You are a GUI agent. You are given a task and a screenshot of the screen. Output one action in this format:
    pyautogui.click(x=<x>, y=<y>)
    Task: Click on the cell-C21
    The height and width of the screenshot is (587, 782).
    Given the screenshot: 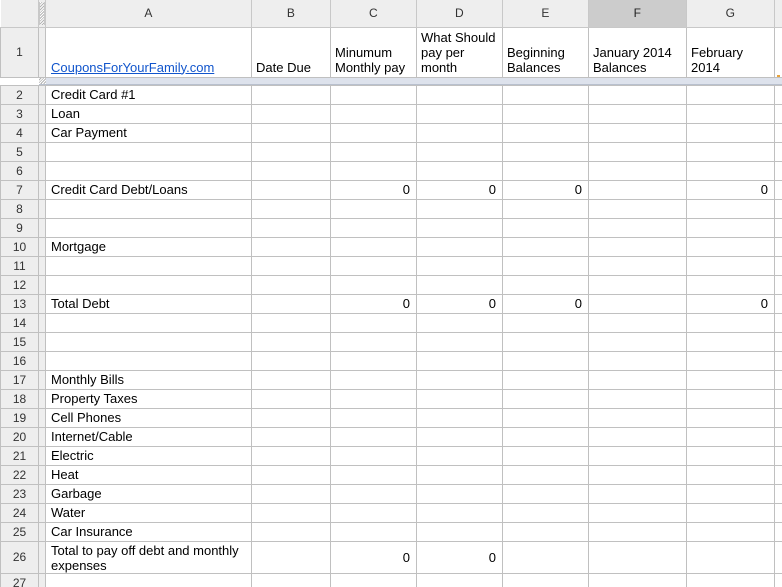 What is the action you would take?
    pyautogui.click(x=373, y=455)
    